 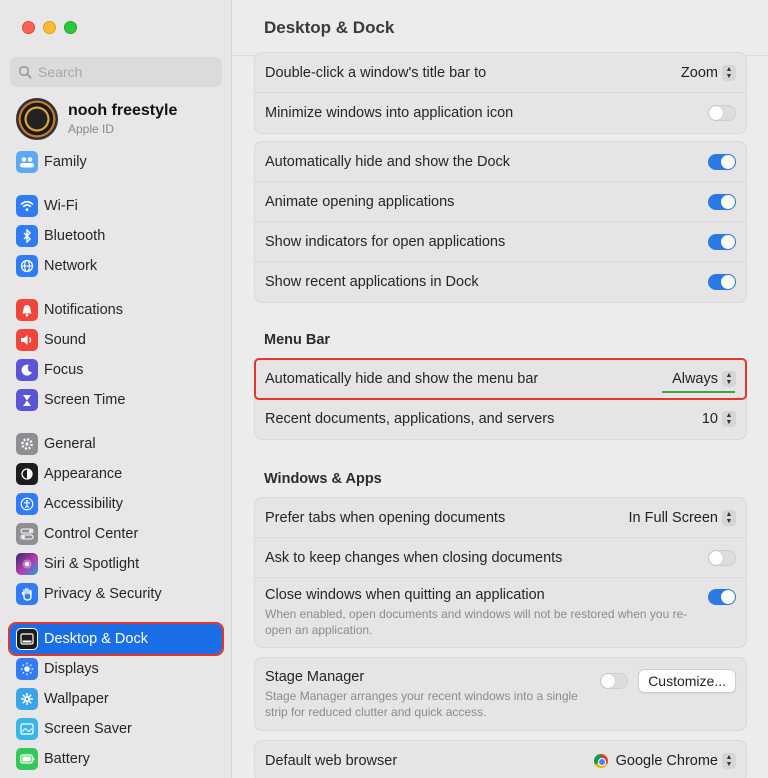 I want to click on animate-opening-row: Animate opening applications, so click(x=500, y=202).